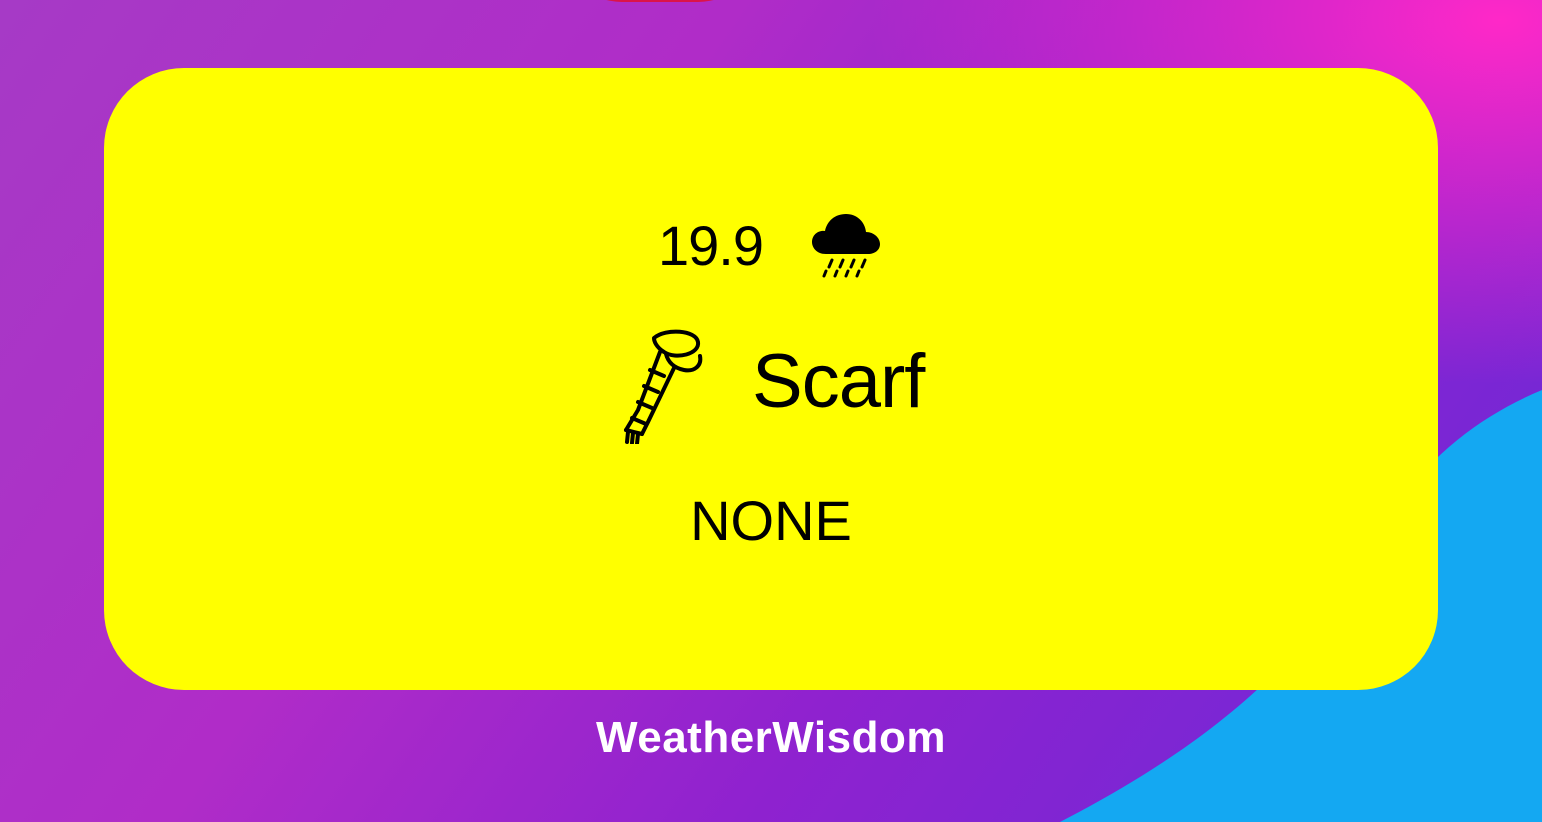  I want to click on widget-app-name: WeatherWisdom, so click(770, 737).